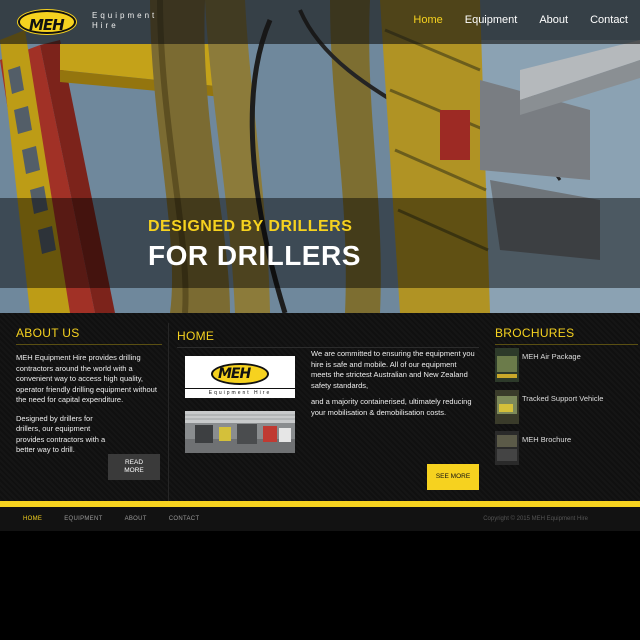 Image resolution: width=640 pixels, height=640 pixels. I want to click on card-logo-oval: MEH, so click(240, 374).